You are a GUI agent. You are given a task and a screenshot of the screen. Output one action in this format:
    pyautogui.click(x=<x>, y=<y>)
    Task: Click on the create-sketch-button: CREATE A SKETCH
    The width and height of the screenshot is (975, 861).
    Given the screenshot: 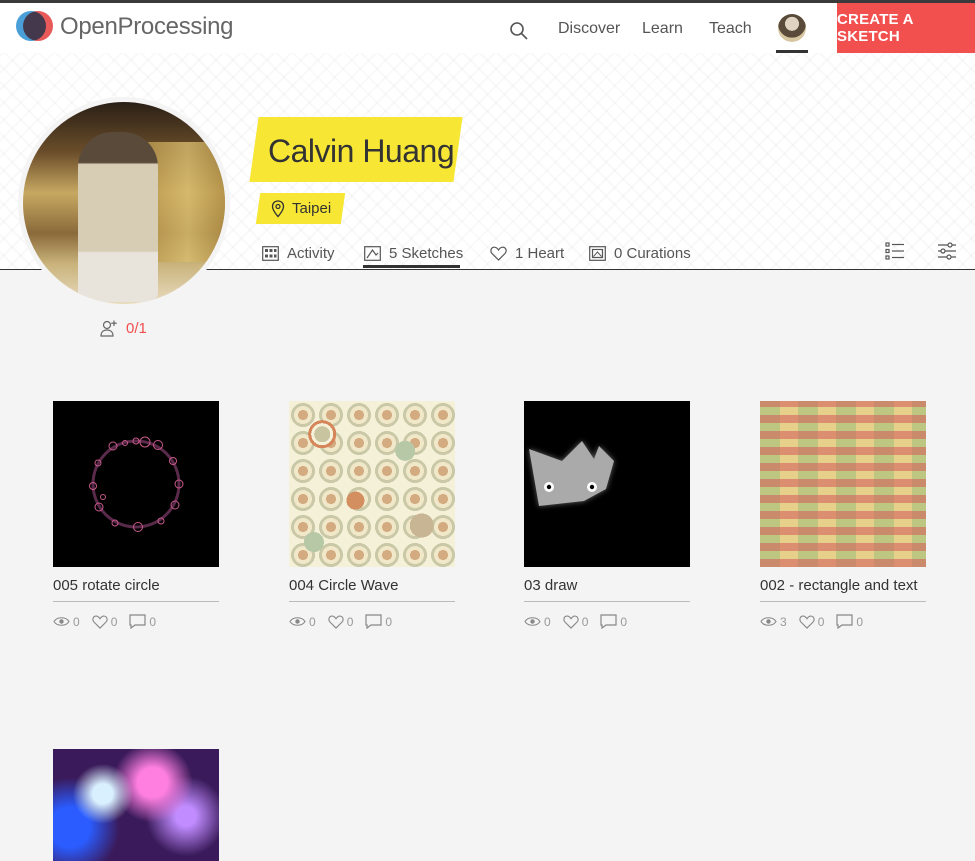 What is the action you would take?
    pyautogui.click(x=906, y=28)
    